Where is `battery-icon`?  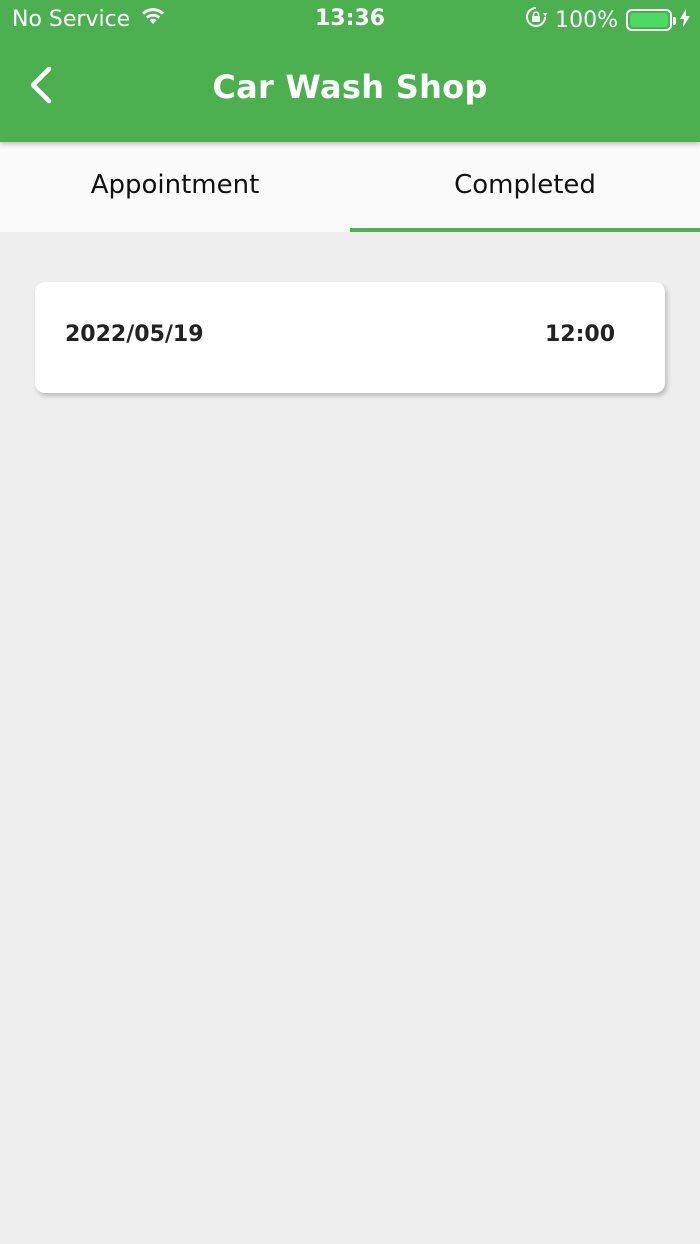 battery-icon is located at coordinates (651, 20).